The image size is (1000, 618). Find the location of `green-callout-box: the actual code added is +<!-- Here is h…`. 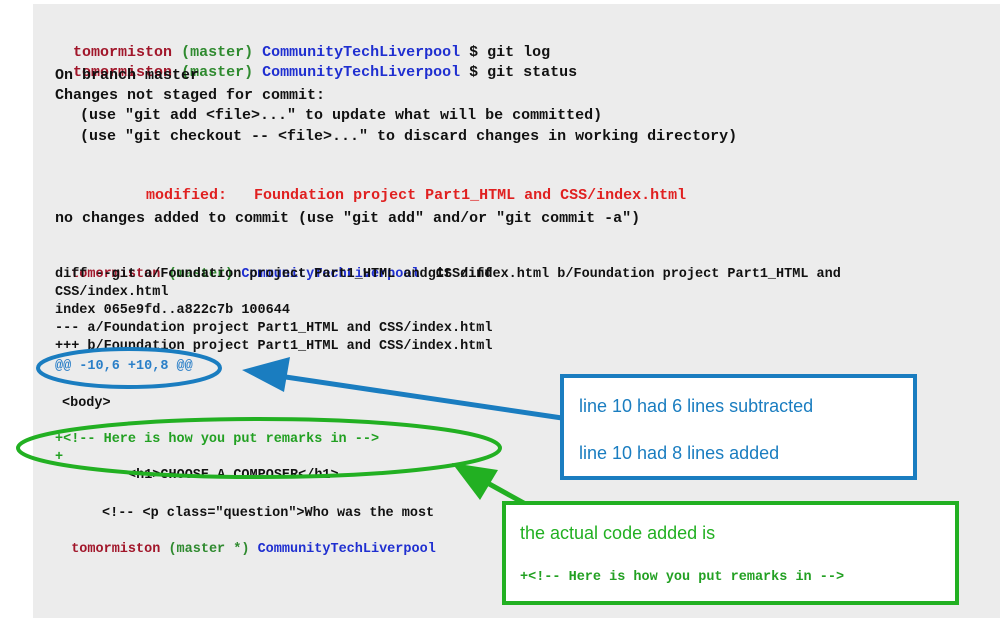

green-callout-box: the actual code added is +<!-- Here is h… is located at coordinates (730, 553).